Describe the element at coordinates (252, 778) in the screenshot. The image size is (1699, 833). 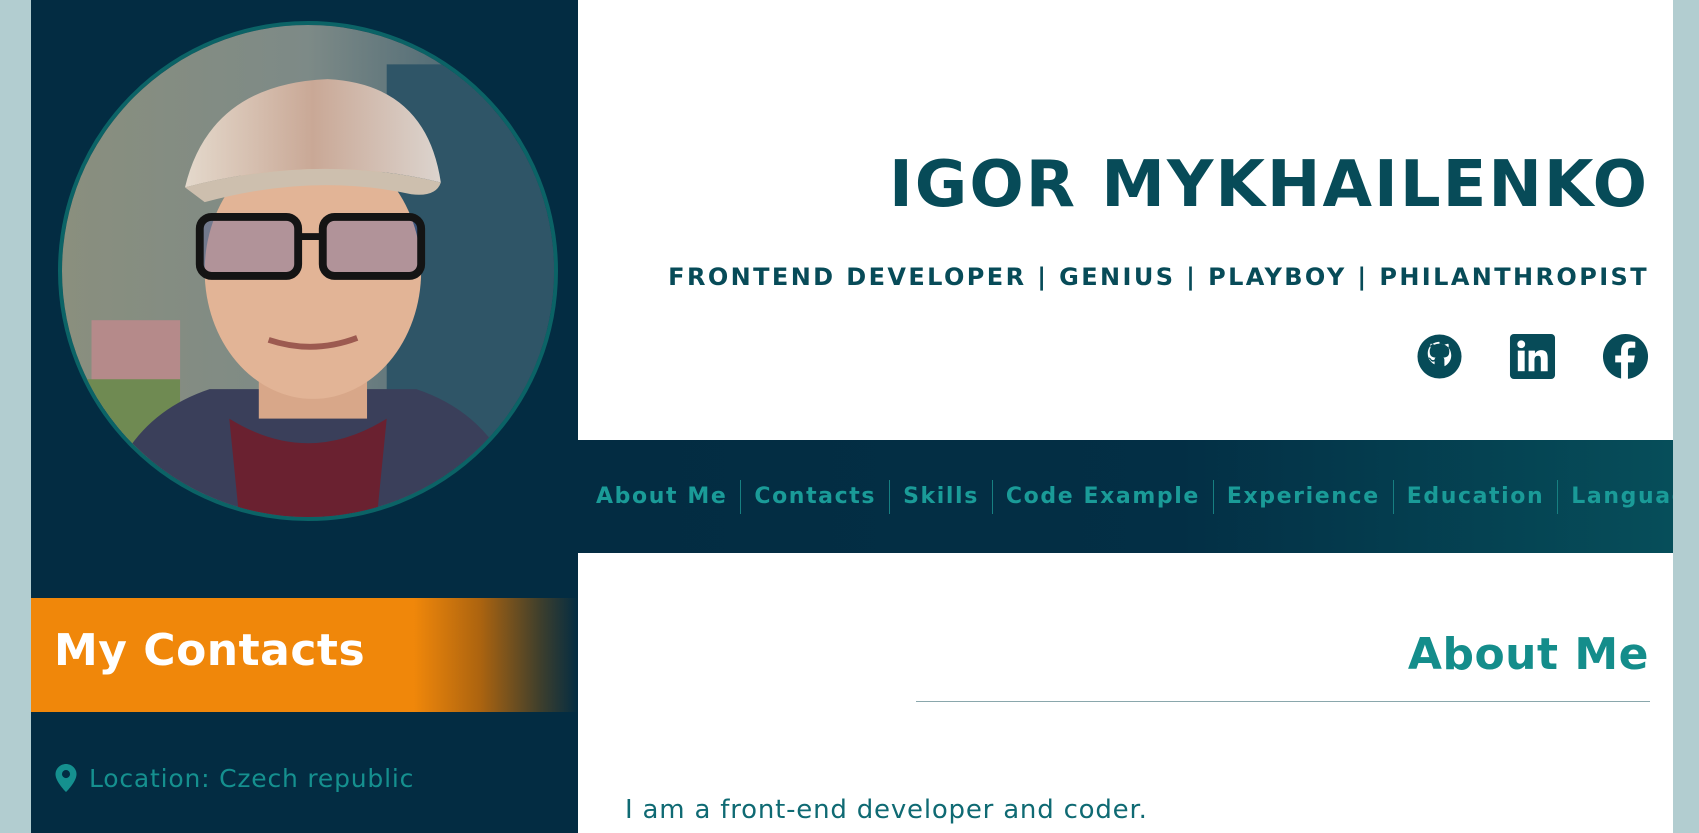
I see `contact-location-text: Location: Czech republic` at that location.